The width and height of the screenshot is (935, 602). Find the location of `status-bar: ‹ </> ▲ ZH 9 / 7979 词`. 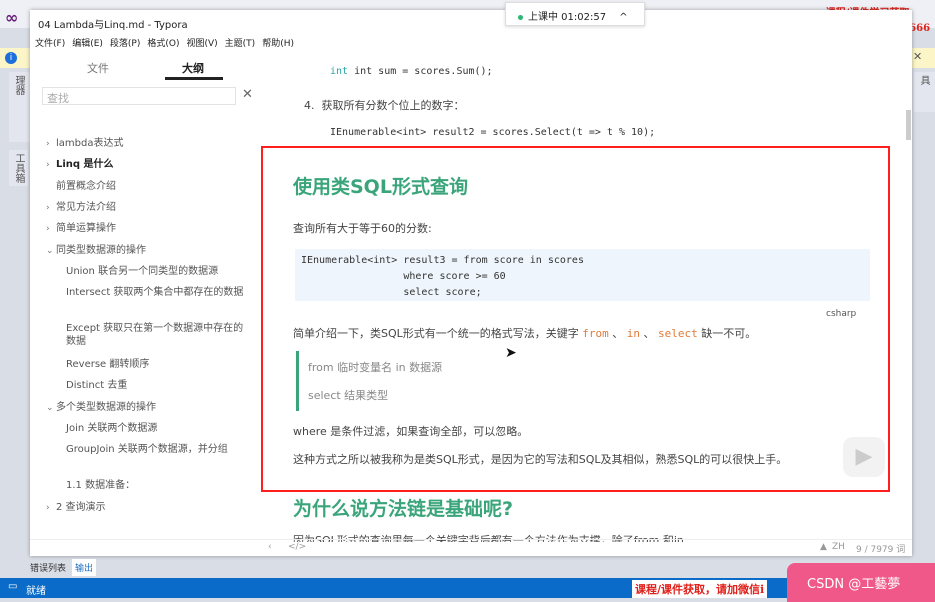

status-bar: ‹ </> ▲ ZH 9 / 7979 词 is located at coordinates (471, 547).